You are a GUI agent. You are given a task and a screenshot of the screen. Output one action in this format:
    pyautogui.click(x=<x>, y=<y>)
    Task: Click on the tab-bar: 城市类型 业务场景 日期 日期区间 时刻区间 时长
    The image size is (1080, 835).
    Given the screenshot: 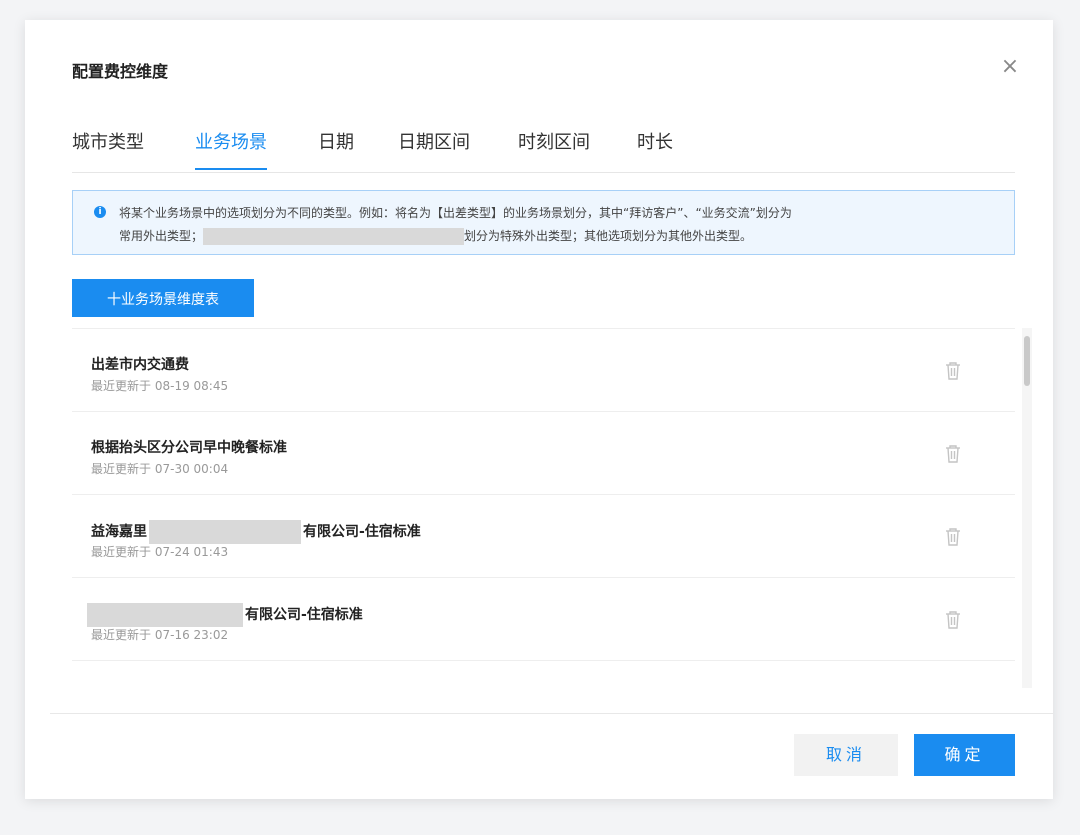 What is the action you would take?
    pyautogui.click(x=543, y=151)
    